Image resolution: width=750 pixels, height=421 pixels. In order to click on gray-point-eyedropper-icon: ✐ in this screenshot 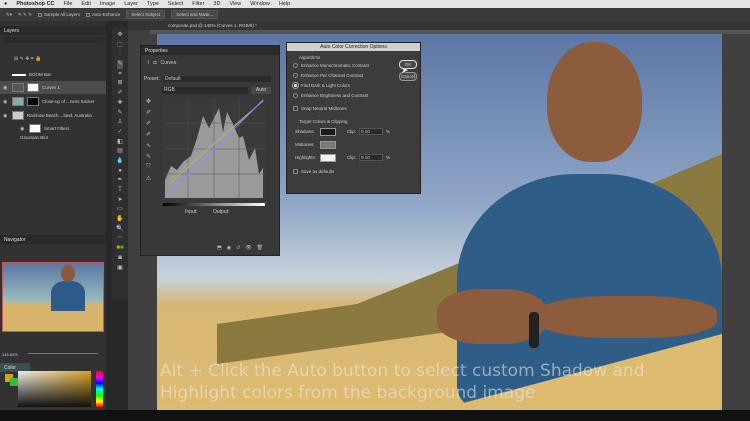, I will do `click(148, 123)`.